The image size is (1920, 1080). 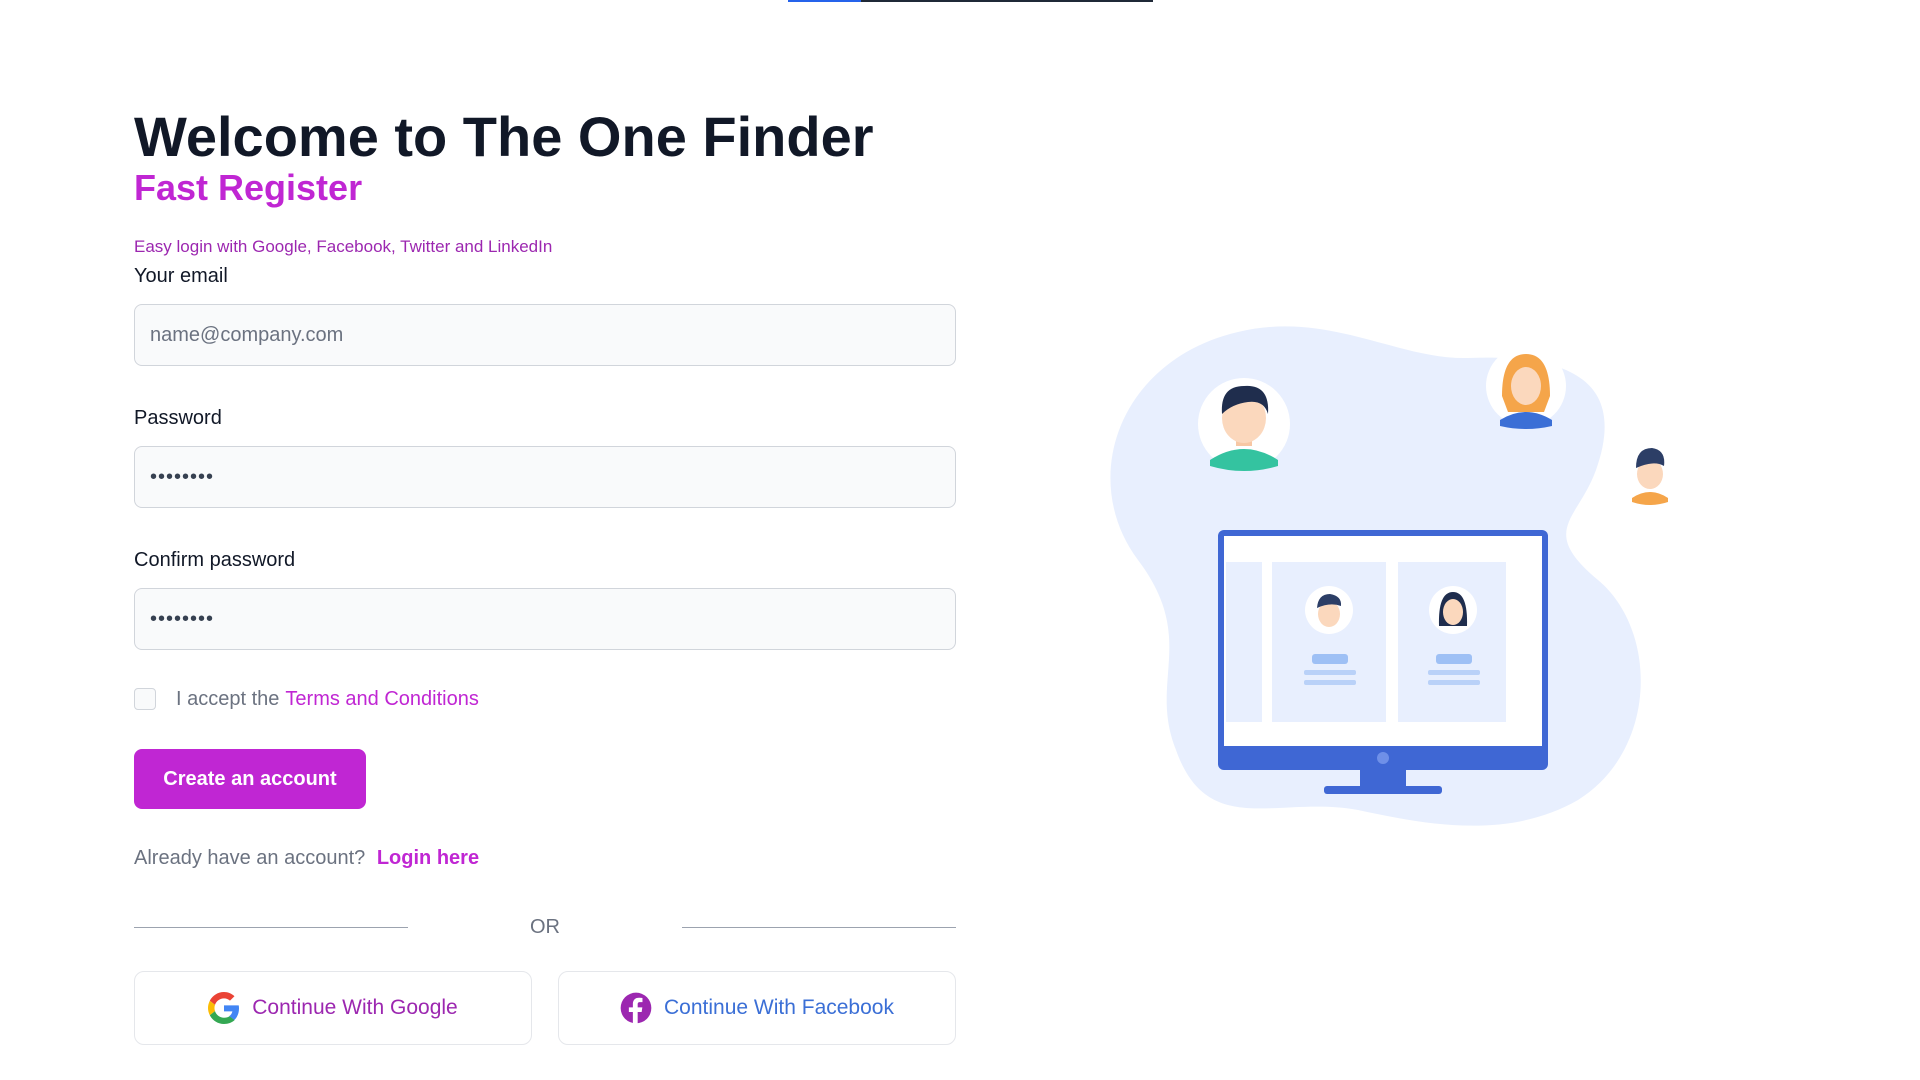 I want to click on avatar-cap-icon, so click(x=1650, y=471).